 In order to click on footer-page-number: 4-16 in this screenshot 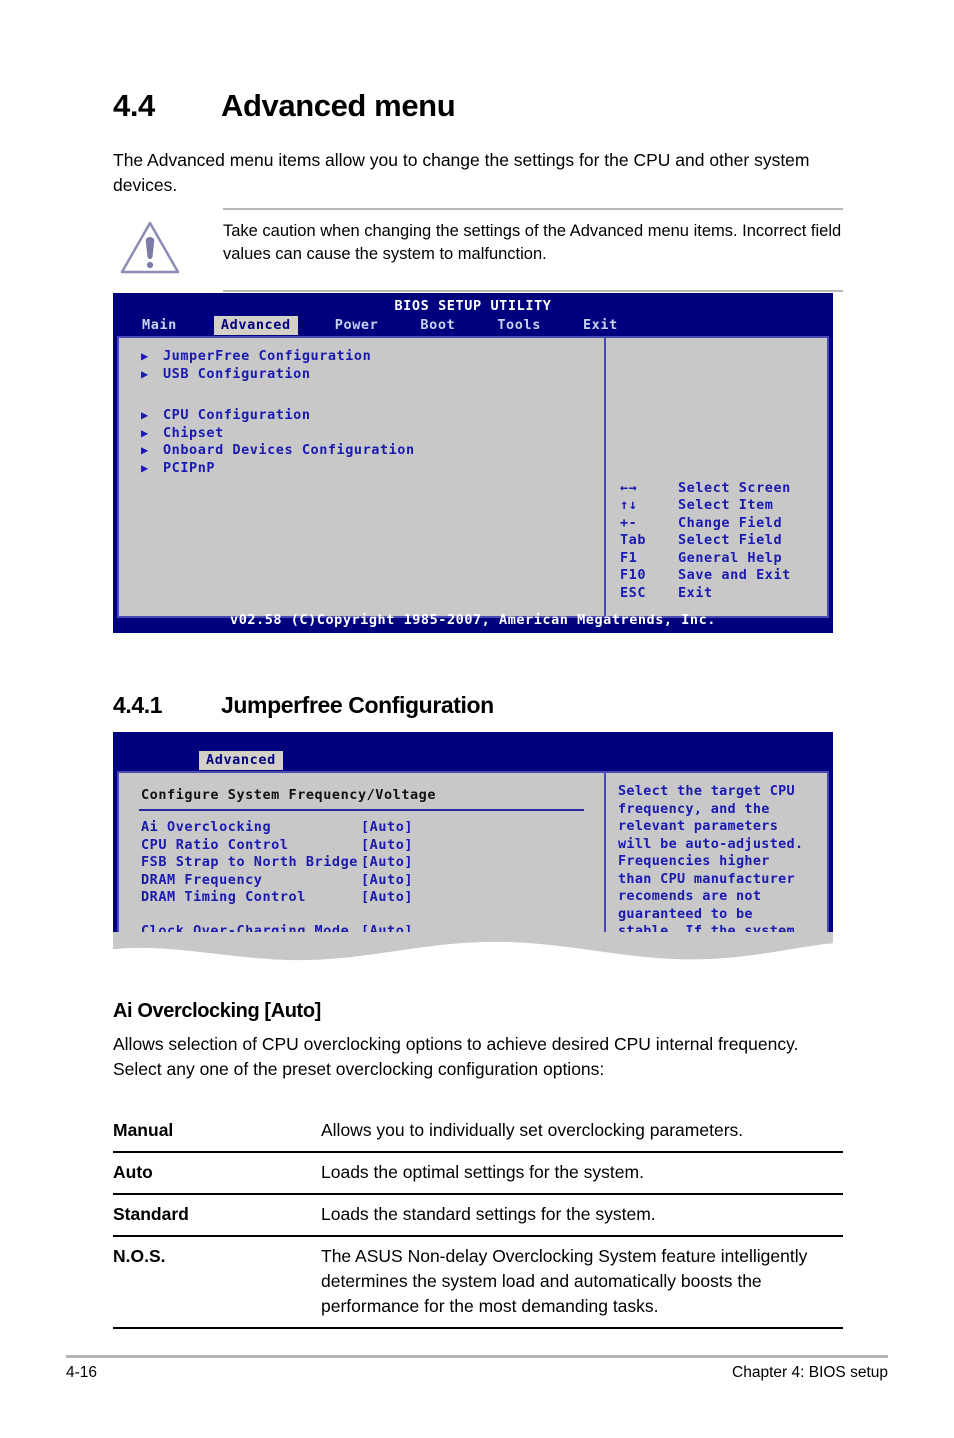, I will do `click(82, 1372)`.